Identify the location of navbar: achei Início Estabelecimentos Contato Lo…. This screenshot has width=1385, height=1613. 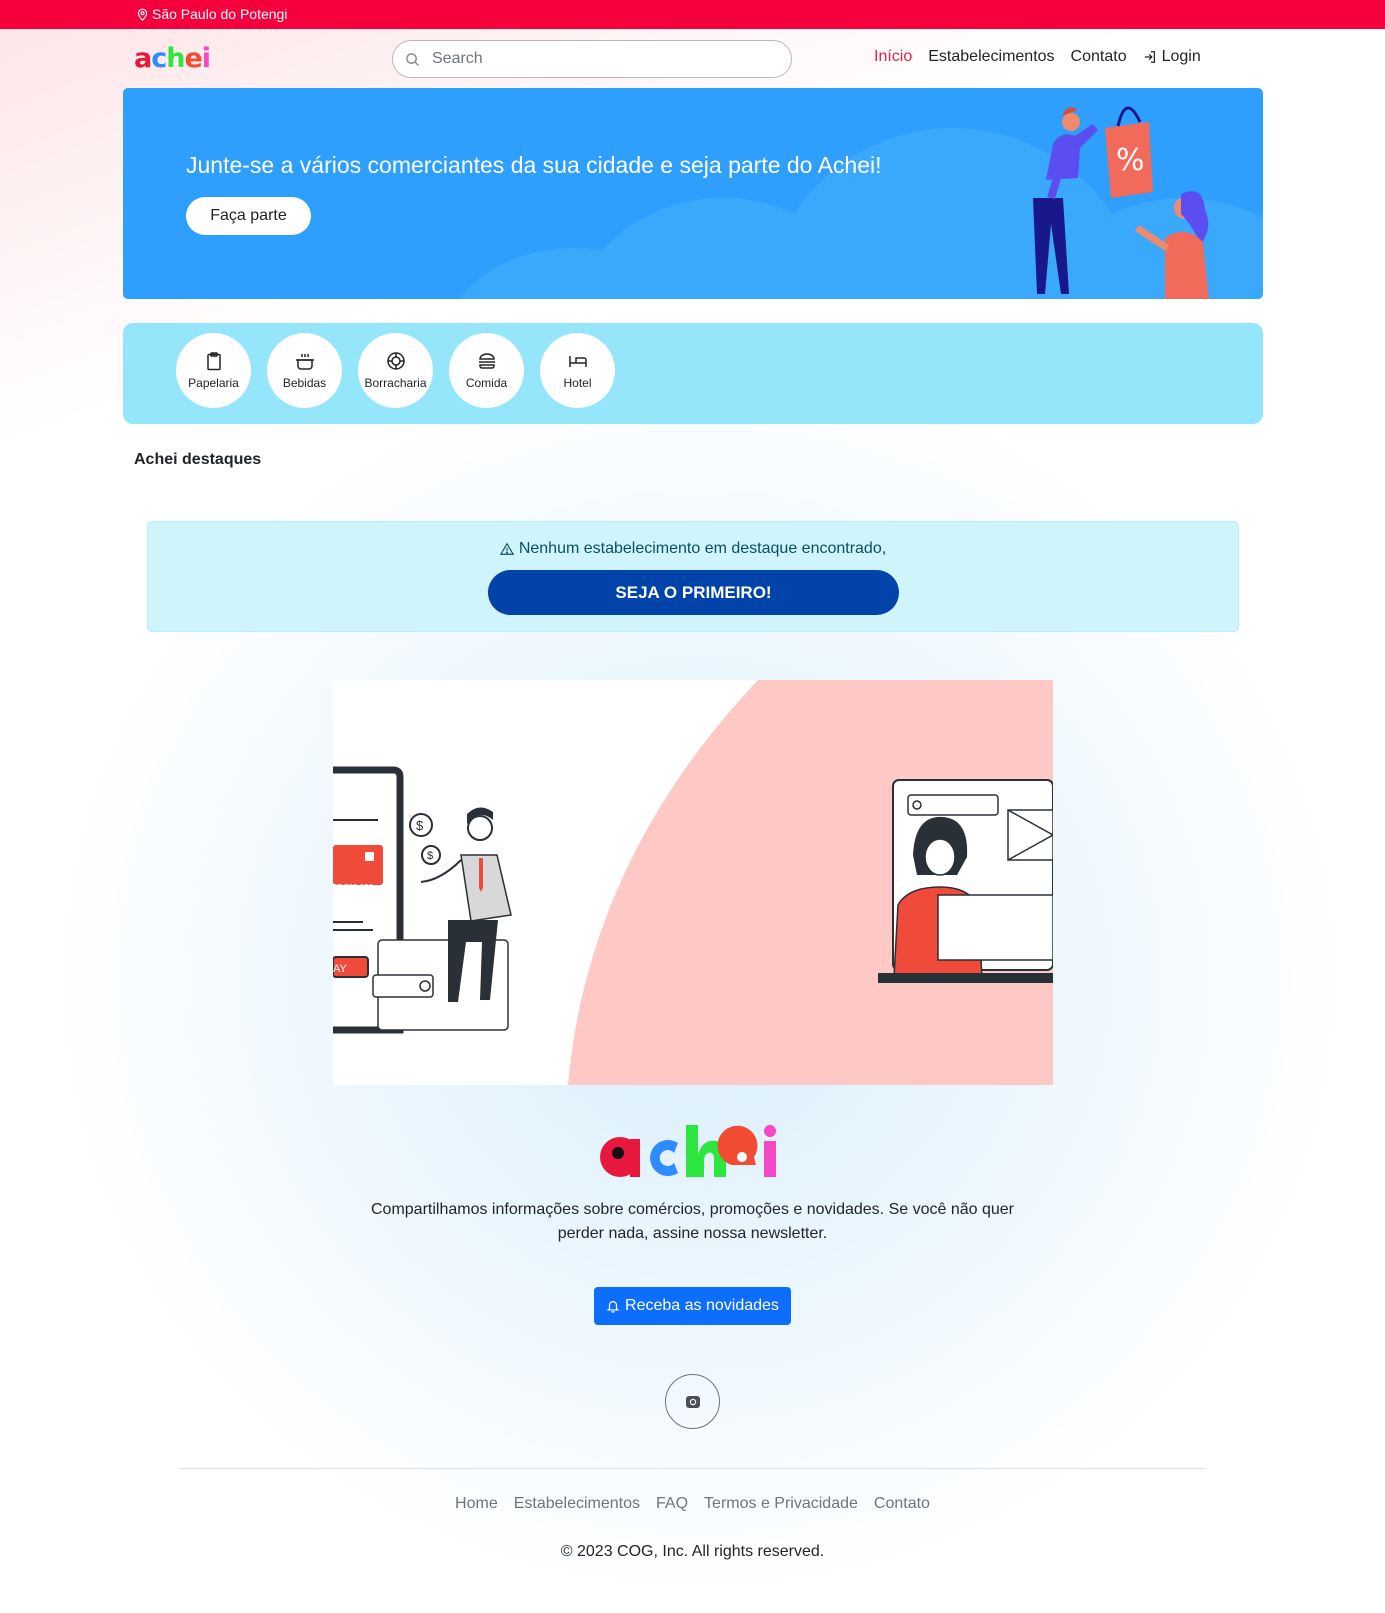
(692, 59).